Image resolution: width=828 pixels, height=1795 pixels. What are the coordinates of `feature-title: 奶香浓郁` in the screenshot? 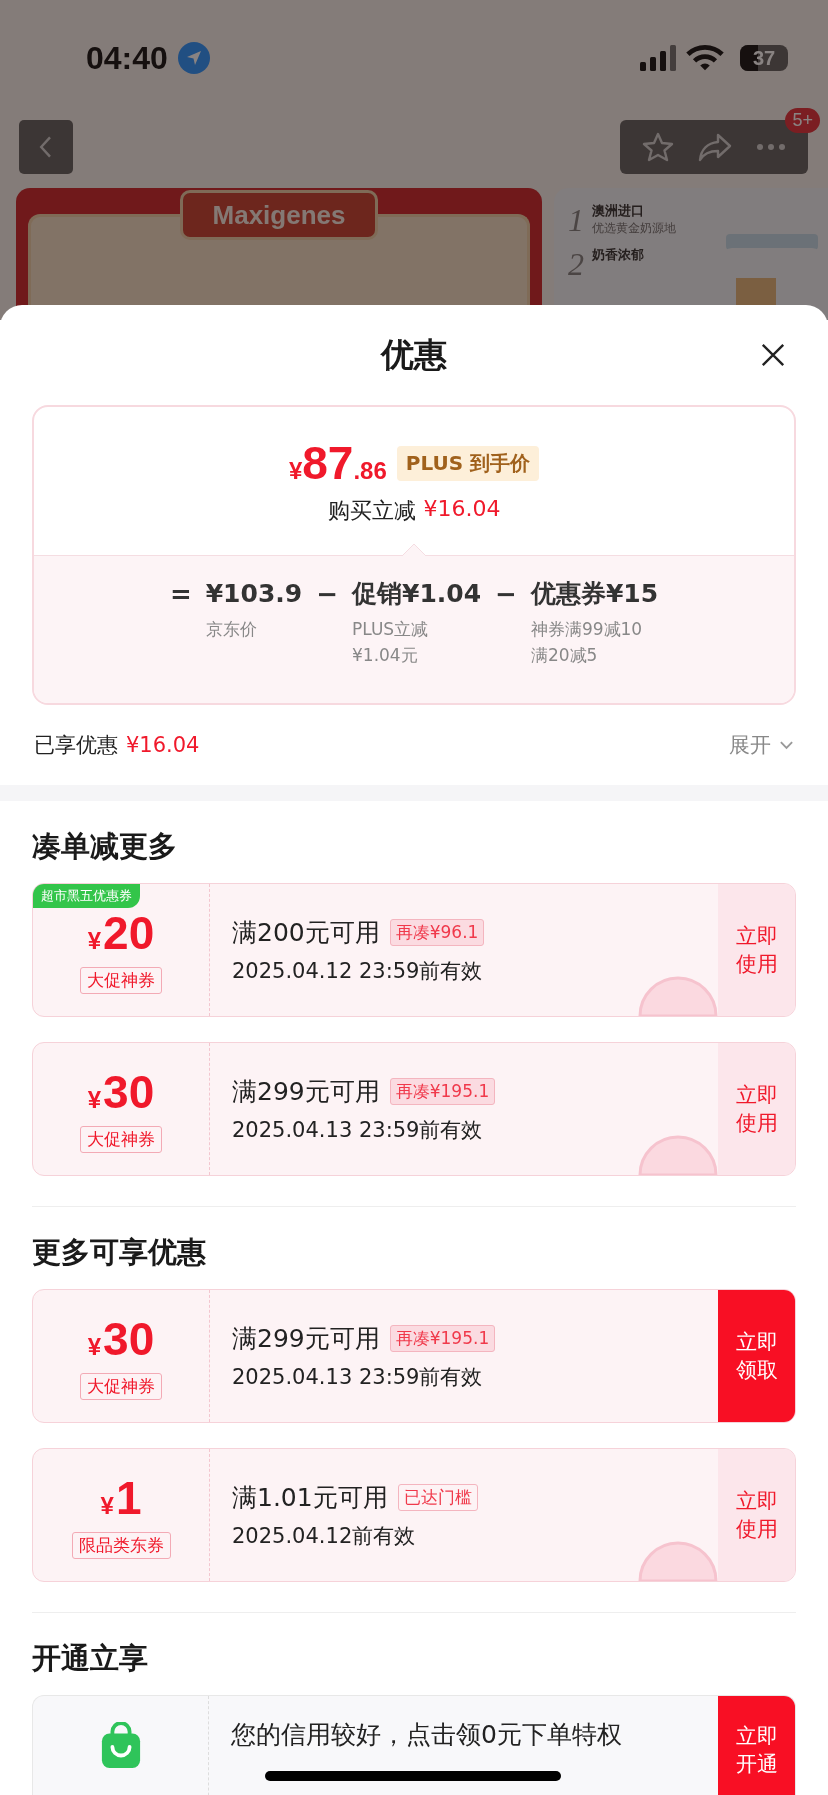 It's located at (618, 255).